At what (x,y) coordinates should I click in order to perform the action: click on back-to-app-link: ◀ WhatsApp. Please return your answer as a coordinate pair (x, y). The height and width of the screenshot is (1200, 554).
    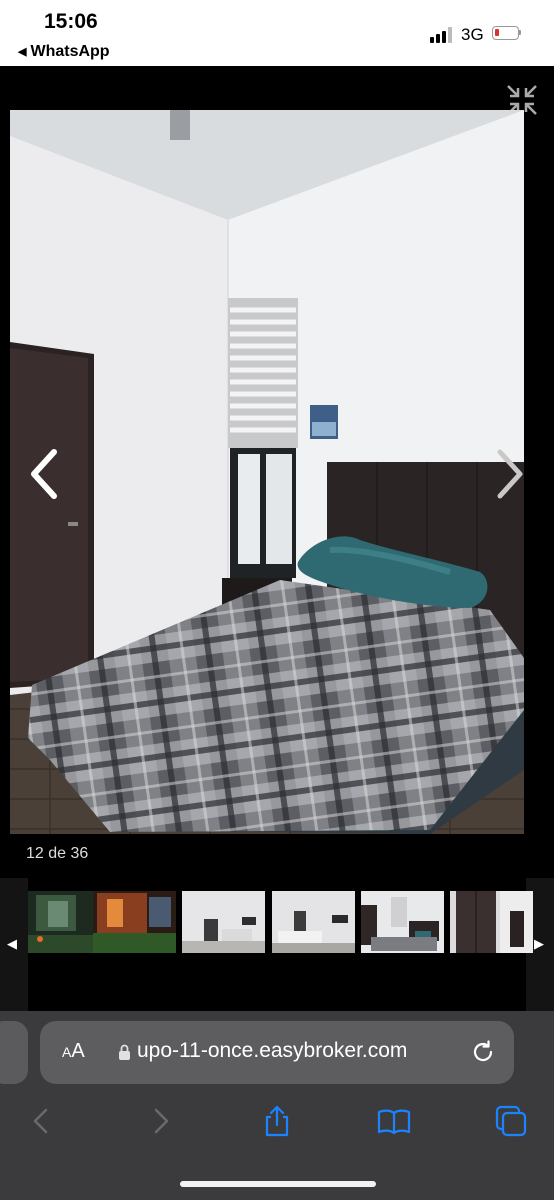
    Looking at the image, I should click on (64, 52).